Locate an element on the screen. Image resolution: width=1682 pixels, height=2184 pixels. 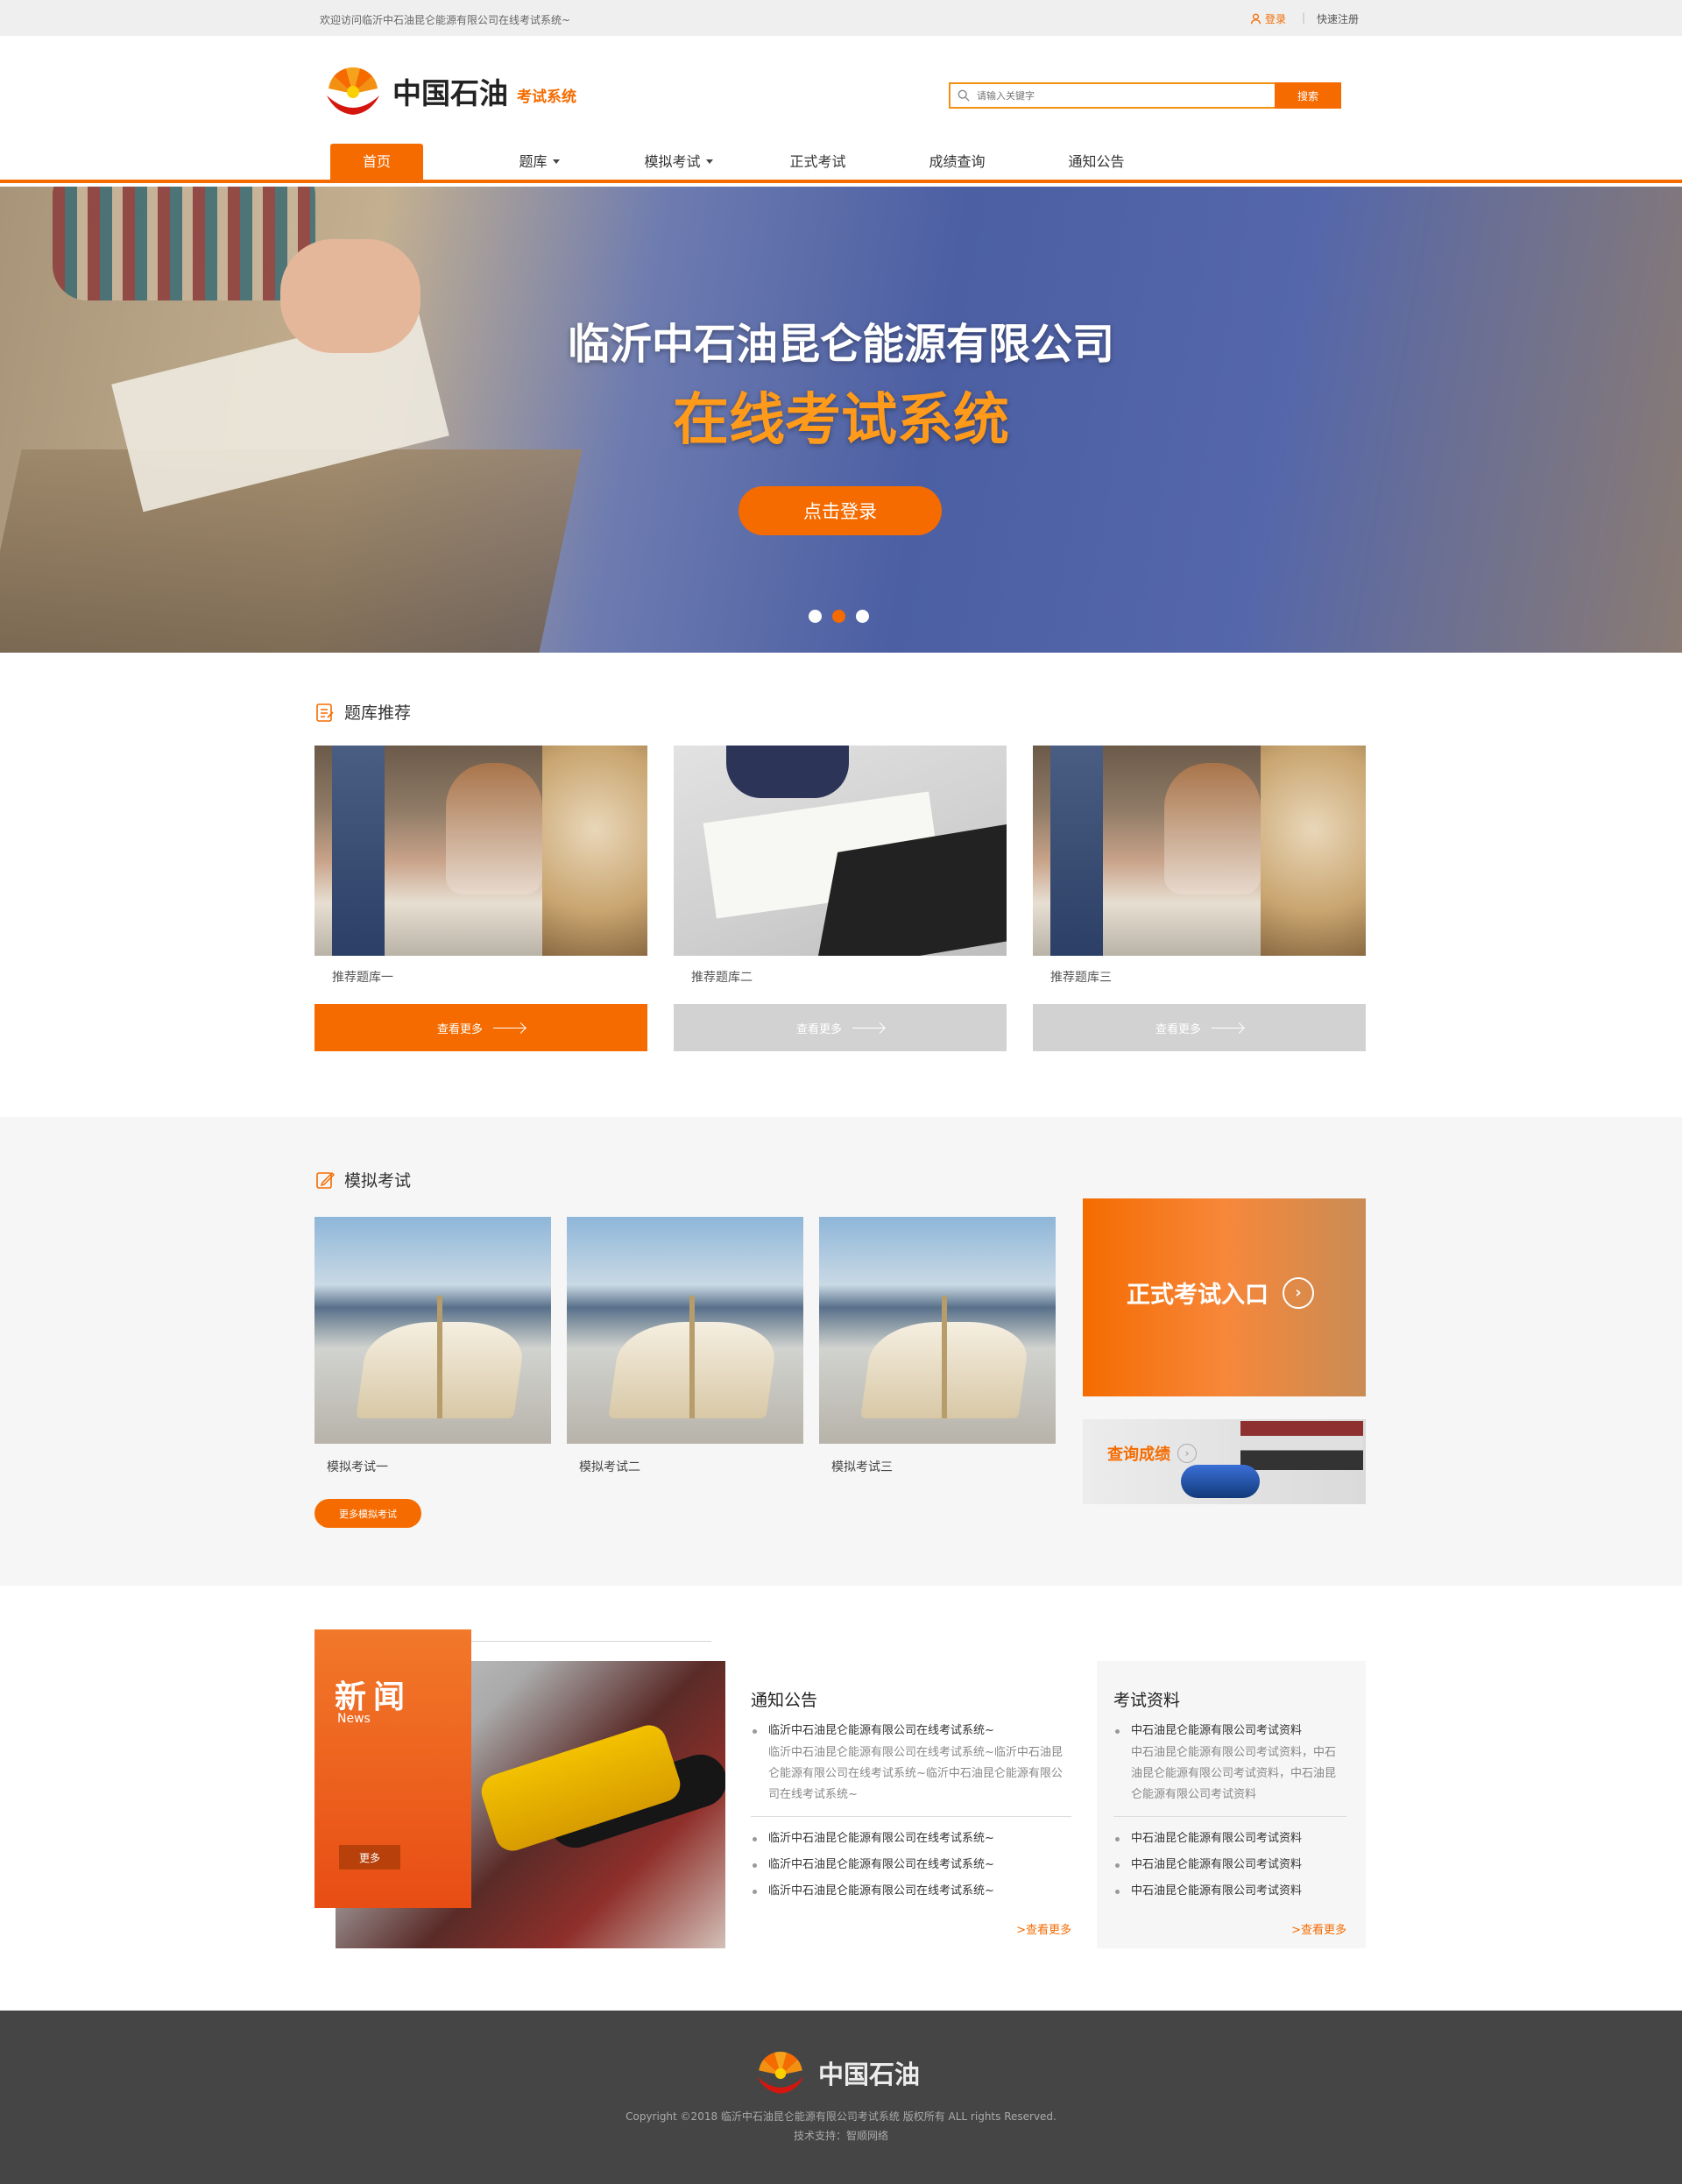
more-mock-exams-button: 更多模拟考试 is located at coordinates (367, 1513).